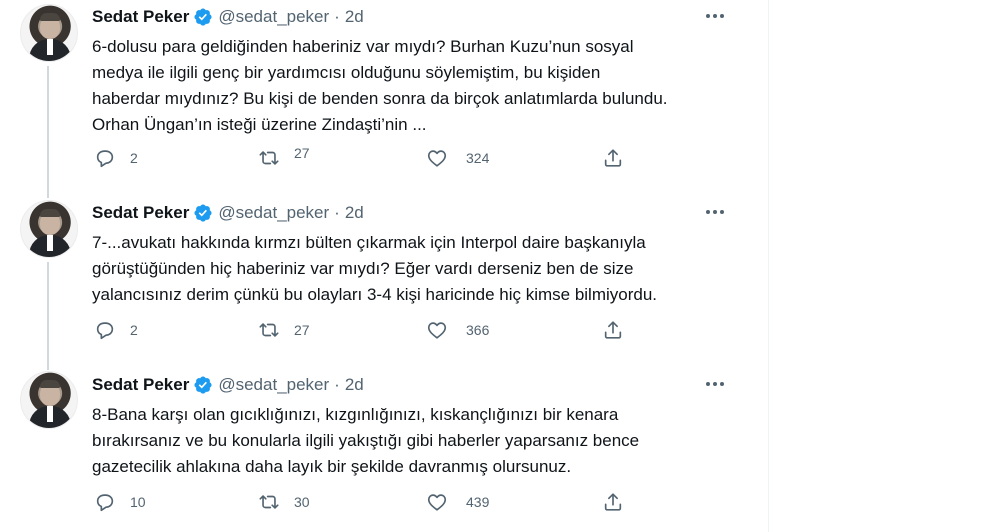 The height and width of the screenshot is (532, 1004). I want to click on like-count: 366, so click(478, 330).